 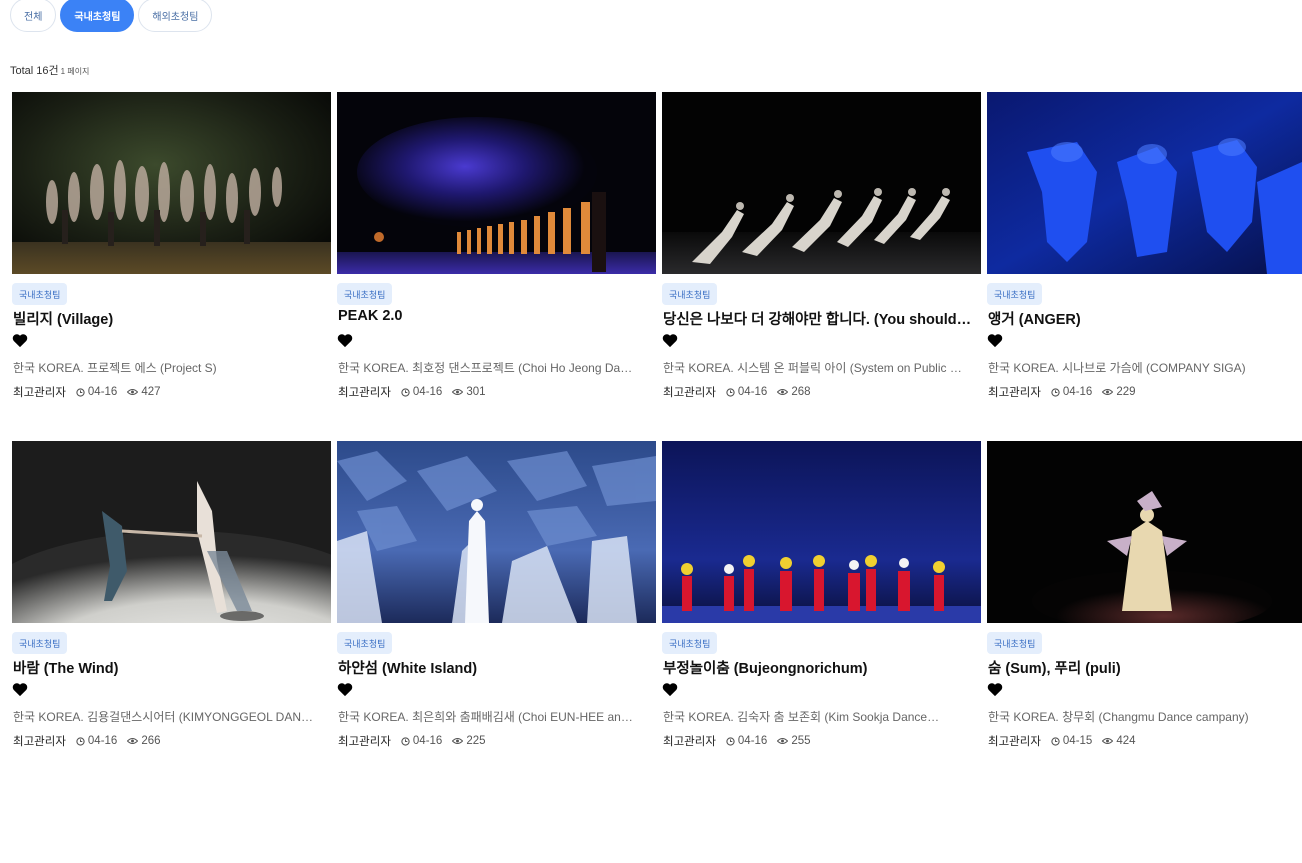 What do you see at coordinates (151, 392) in the screenshot?
I see `views-text: 427` at bounding box center [151, 392].